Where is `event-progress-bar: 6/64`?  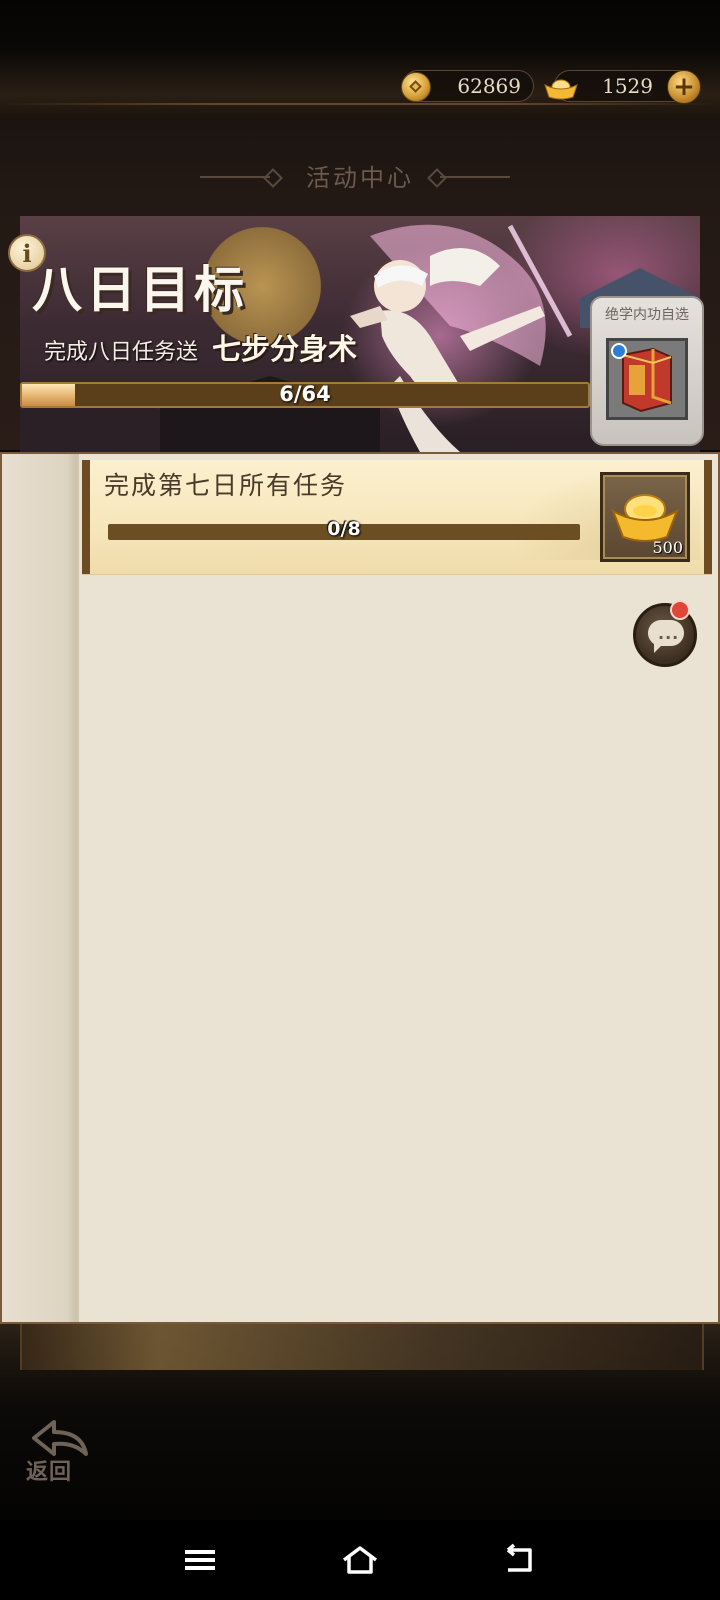 event-progress-bar: 6/64 is located at coordinates (305, 395).